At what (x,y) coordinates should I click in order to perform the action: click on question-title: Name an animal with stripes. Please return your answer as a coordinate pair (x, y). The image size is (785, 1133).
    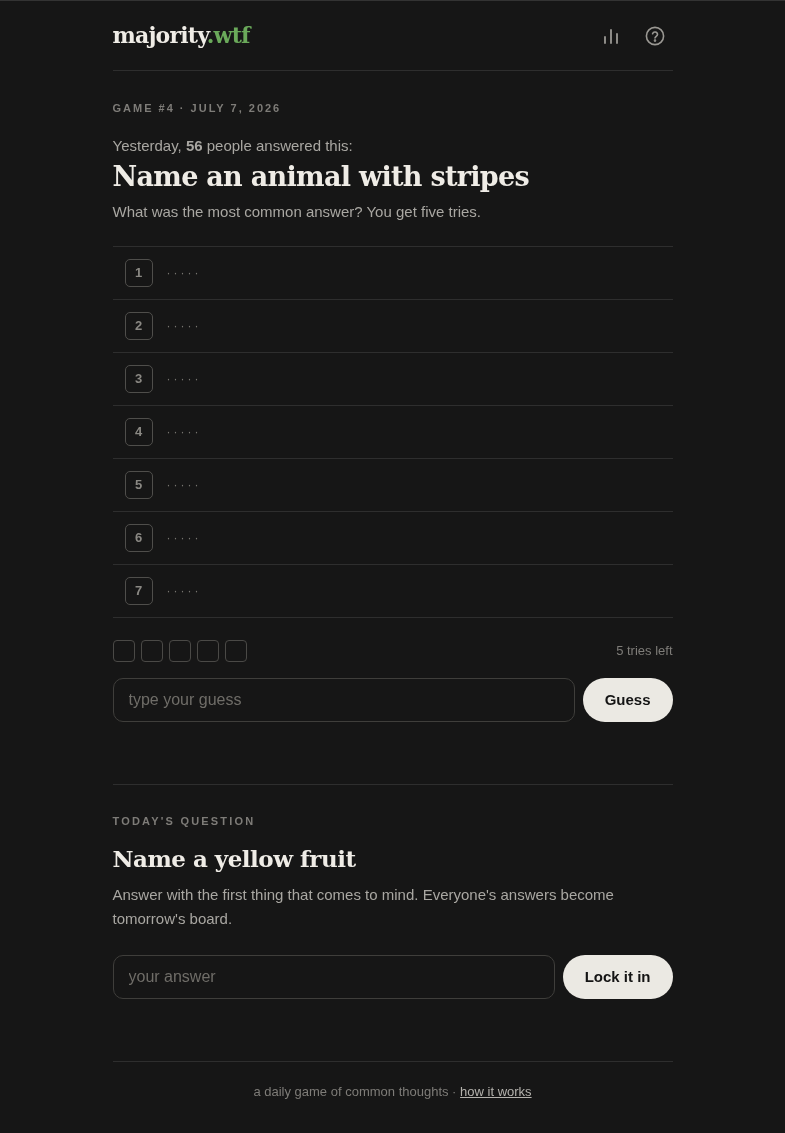
    Looking at the image, I should click on (321, 177).